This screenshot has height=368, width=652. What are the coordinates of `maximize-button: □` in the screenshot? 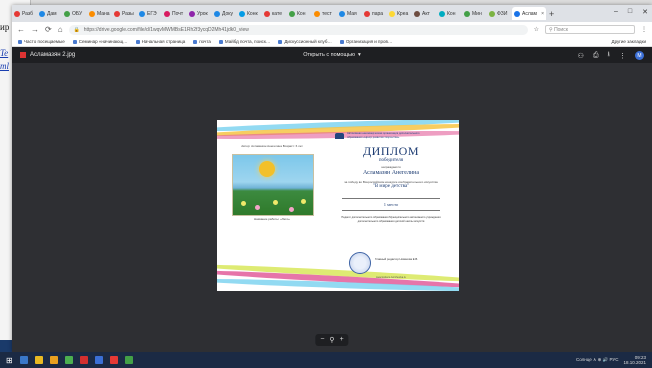 It's located at (630, 12).